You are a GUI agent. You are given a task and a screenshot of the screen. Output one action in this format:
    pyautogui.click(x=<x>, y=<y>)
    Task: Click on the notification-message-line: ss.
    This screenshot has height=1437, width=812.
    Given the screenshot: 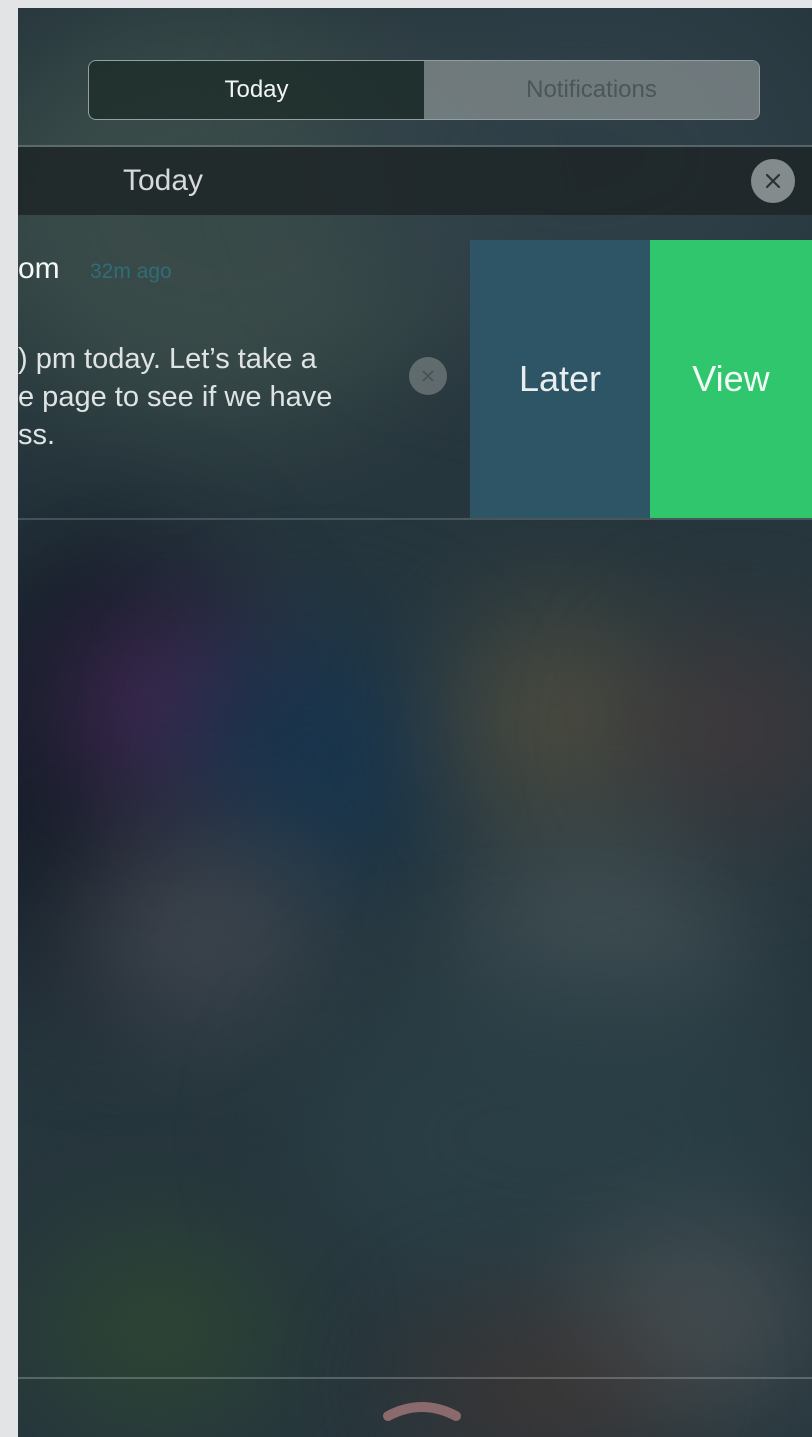 What is the action you would take?
    pyautogui.click(x=37, y=435)
    